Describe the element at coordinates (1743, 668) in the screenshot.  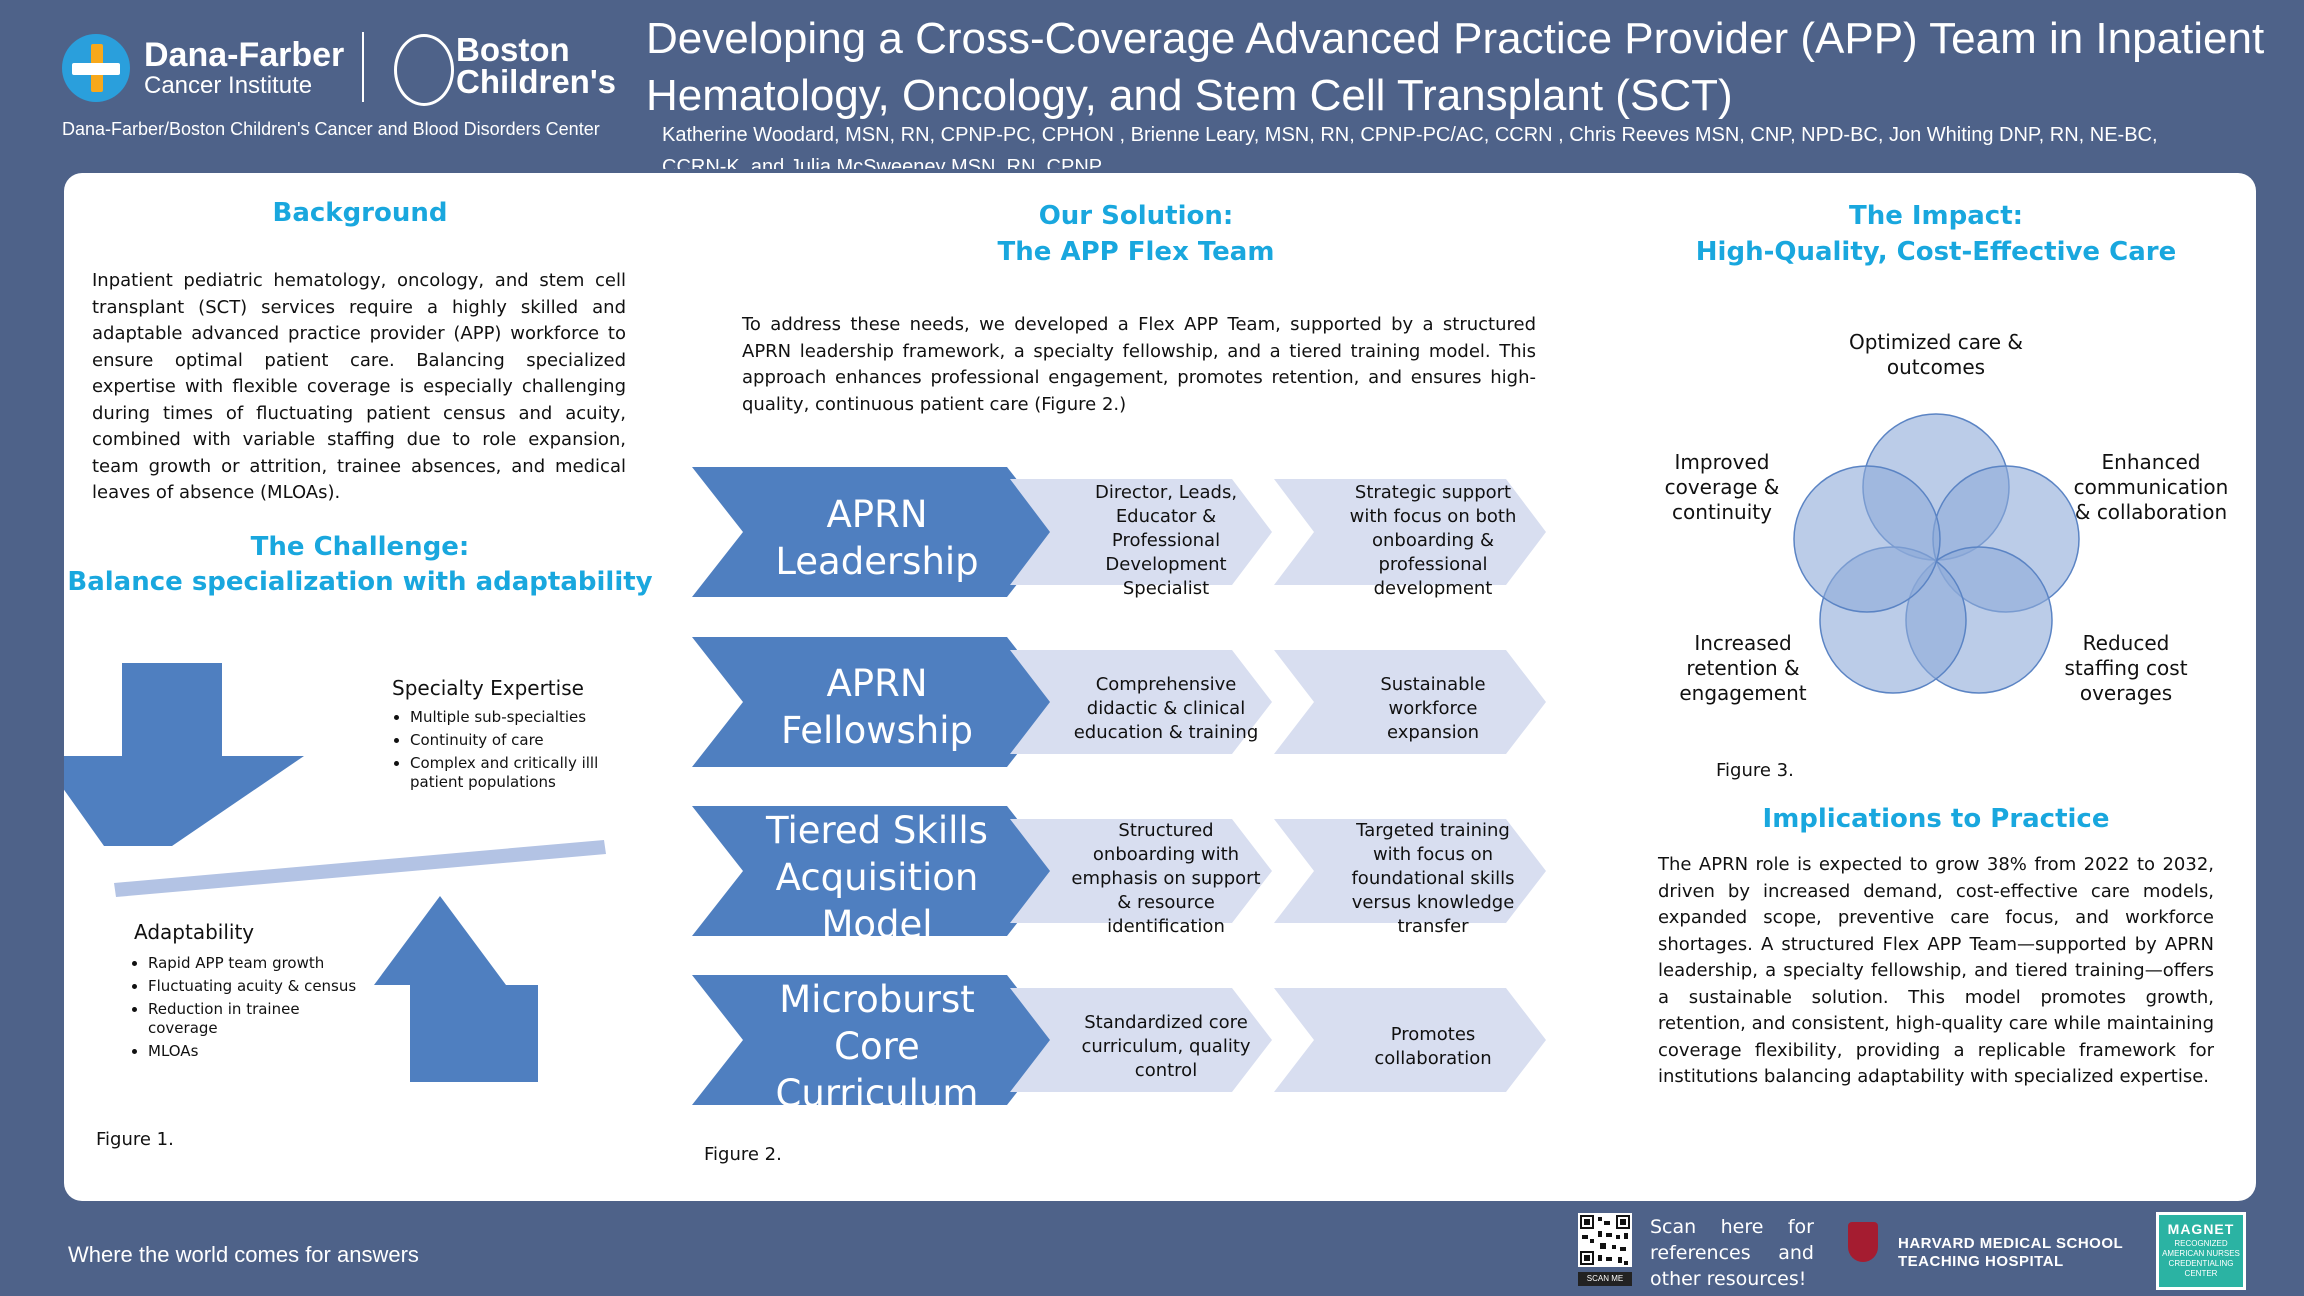
I see `venn-label-retention: Increased retention & engagement` at that location.